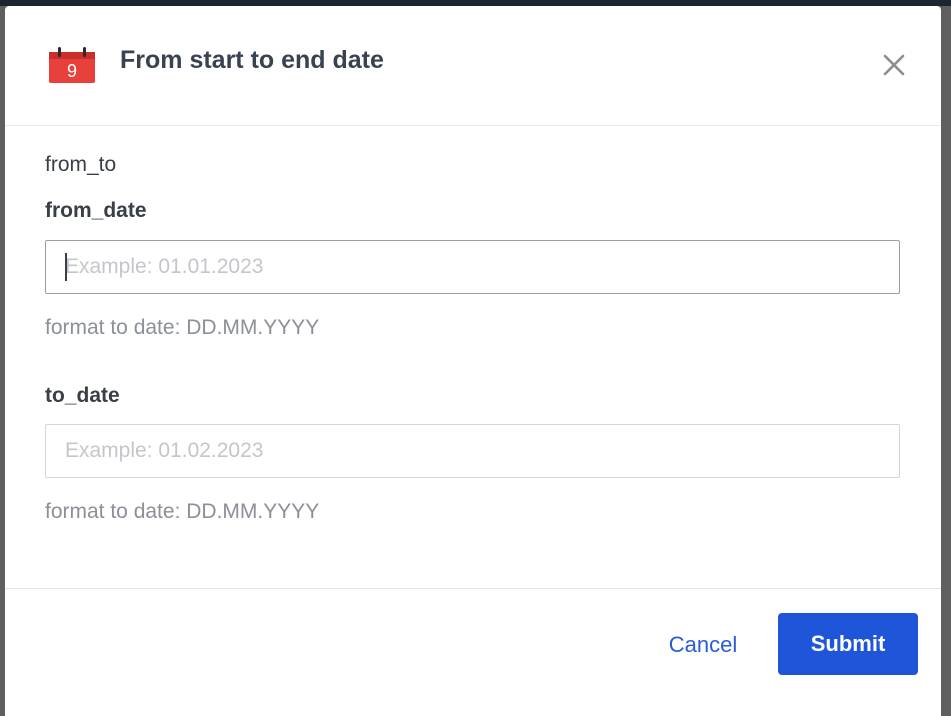 The height and width of the screenshot is (716, 951). What do you see at coordinates (894, 65) in the screenshot?
I see `close-icon` at bounding box center [894, 65].